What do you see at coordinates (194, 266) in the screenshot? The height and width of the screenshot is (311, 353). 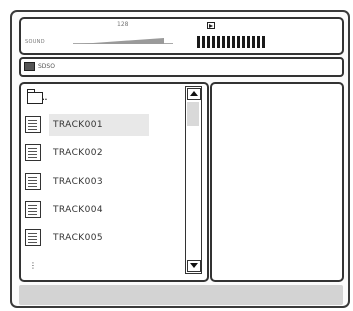 I see `arrow-down-icon` at bounding box center [194, 266].